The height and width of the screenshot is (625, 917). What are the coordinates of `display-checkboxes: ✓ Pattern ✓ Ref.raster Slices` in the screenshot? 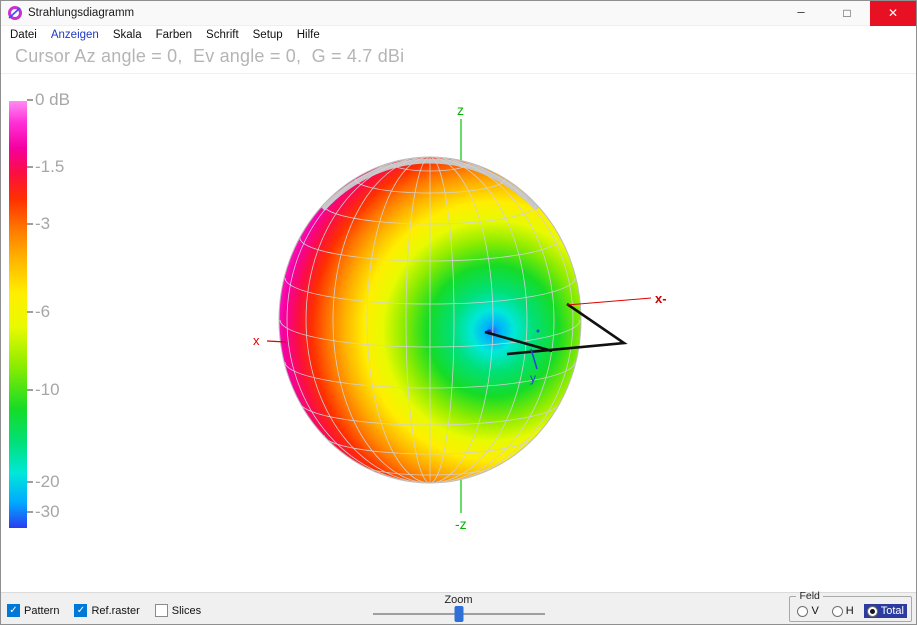 It's located at (104, 610).